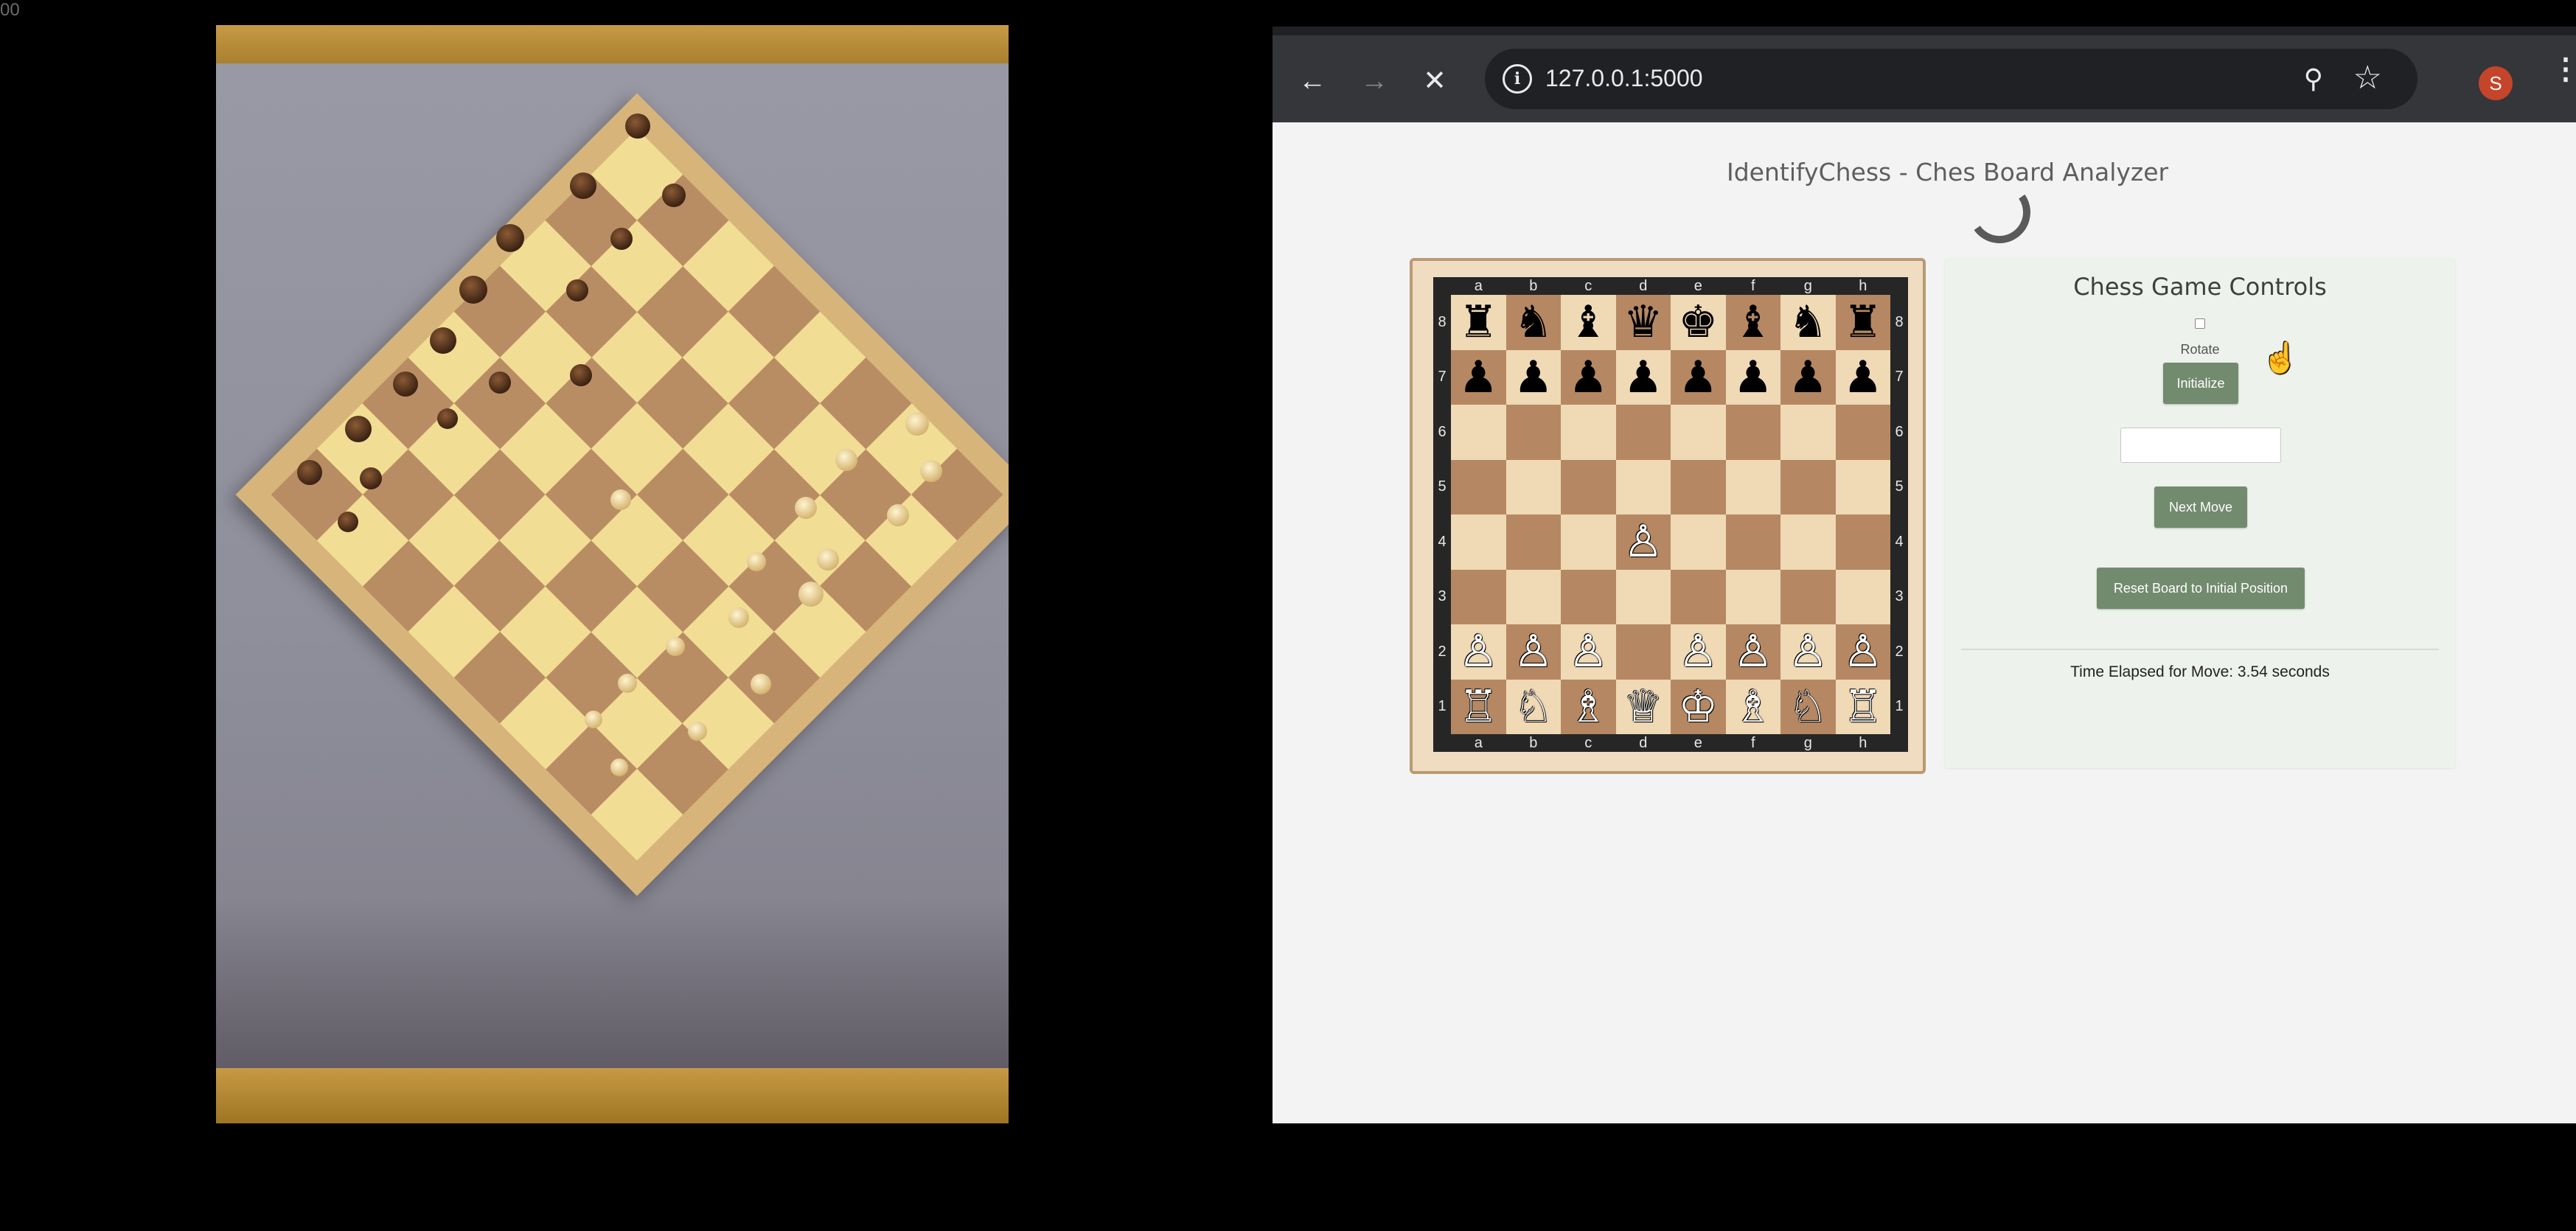 This screenshot has width=2576, height=1231. I want to click on square-b6, so click(1533, 432).